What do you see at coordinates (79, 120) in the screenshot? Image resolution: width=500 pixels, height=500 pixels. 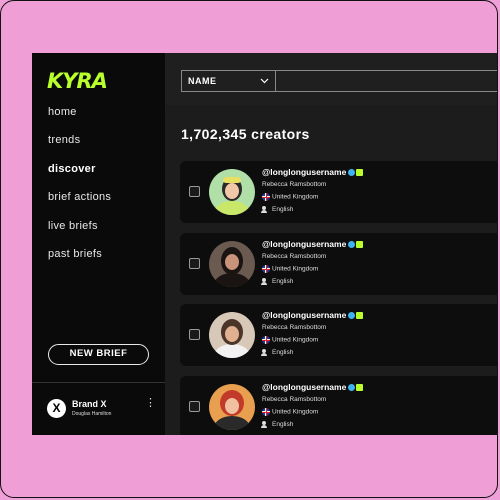 I see `sidebar-item-home: home` at bounding box center [79, 120].